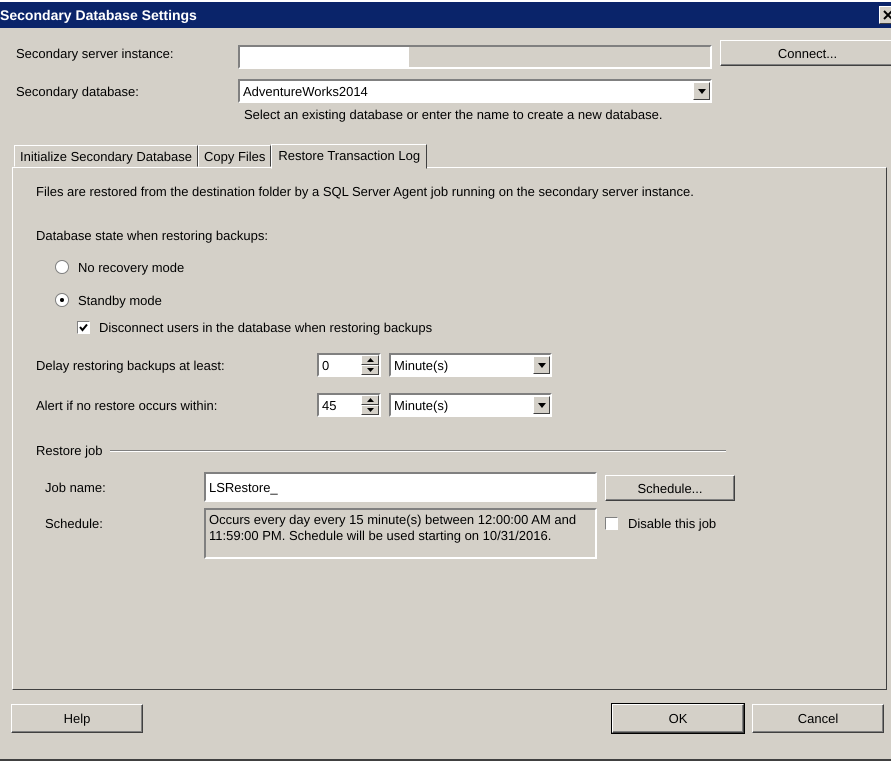  What do you see at coordinates (152, 235) in the screenshot?
I see `section-label: Database state when restoring backups:` at bounding box center [152, 235].